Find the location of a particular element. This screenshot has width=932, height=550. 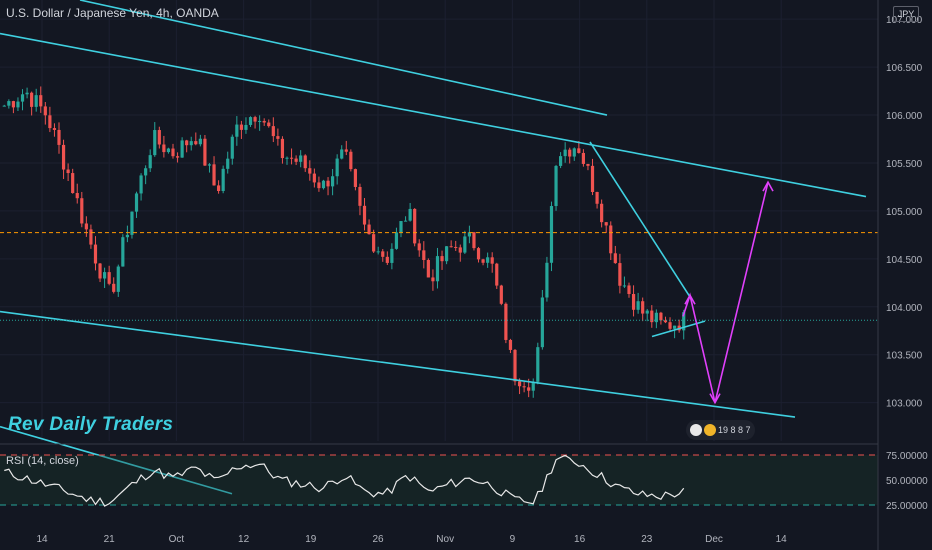

currency-badge: JPY is located at coordinates (906, 14).